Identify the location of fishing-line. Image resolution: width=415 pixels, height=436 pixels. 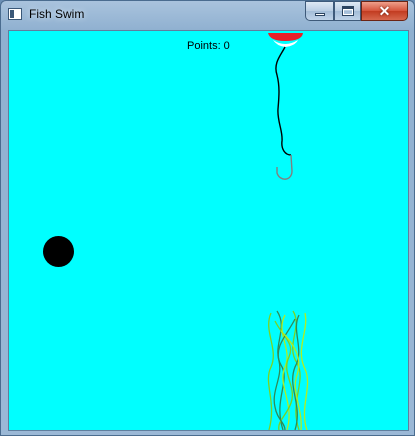
(283, 101).